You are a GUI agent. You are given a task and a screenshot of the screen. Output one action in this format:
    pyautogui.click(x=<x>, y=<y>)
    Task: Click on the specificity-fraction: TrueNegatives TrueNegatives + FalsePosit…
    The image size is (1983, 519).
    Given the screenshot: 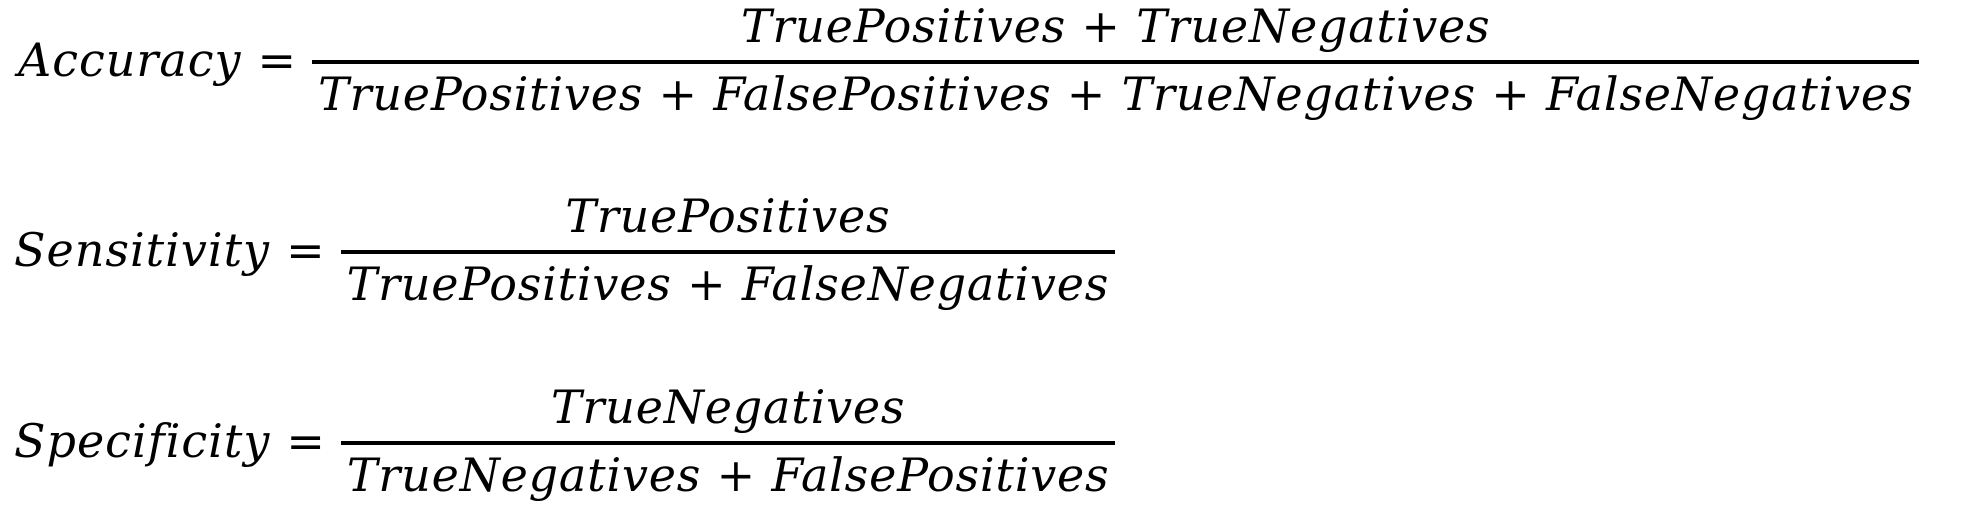 What is the action you would take?
    pyautogui.click(x=728, y=441)
    